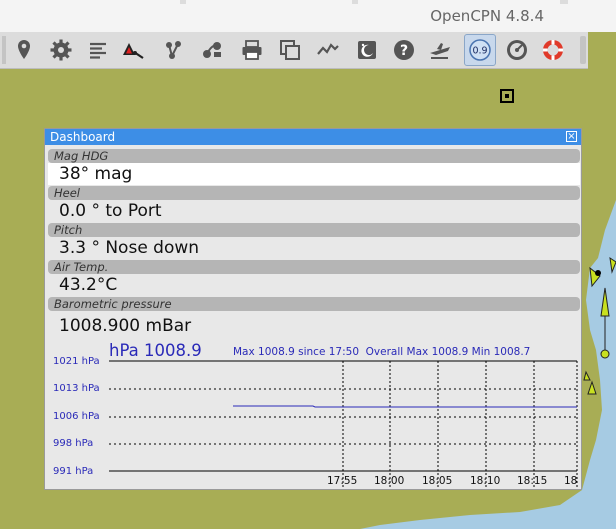 The height and width of the screenshot is (529, 616). Describe the element at coordinates (212, 50) in the screenshot. I see `track-icon` at that location.